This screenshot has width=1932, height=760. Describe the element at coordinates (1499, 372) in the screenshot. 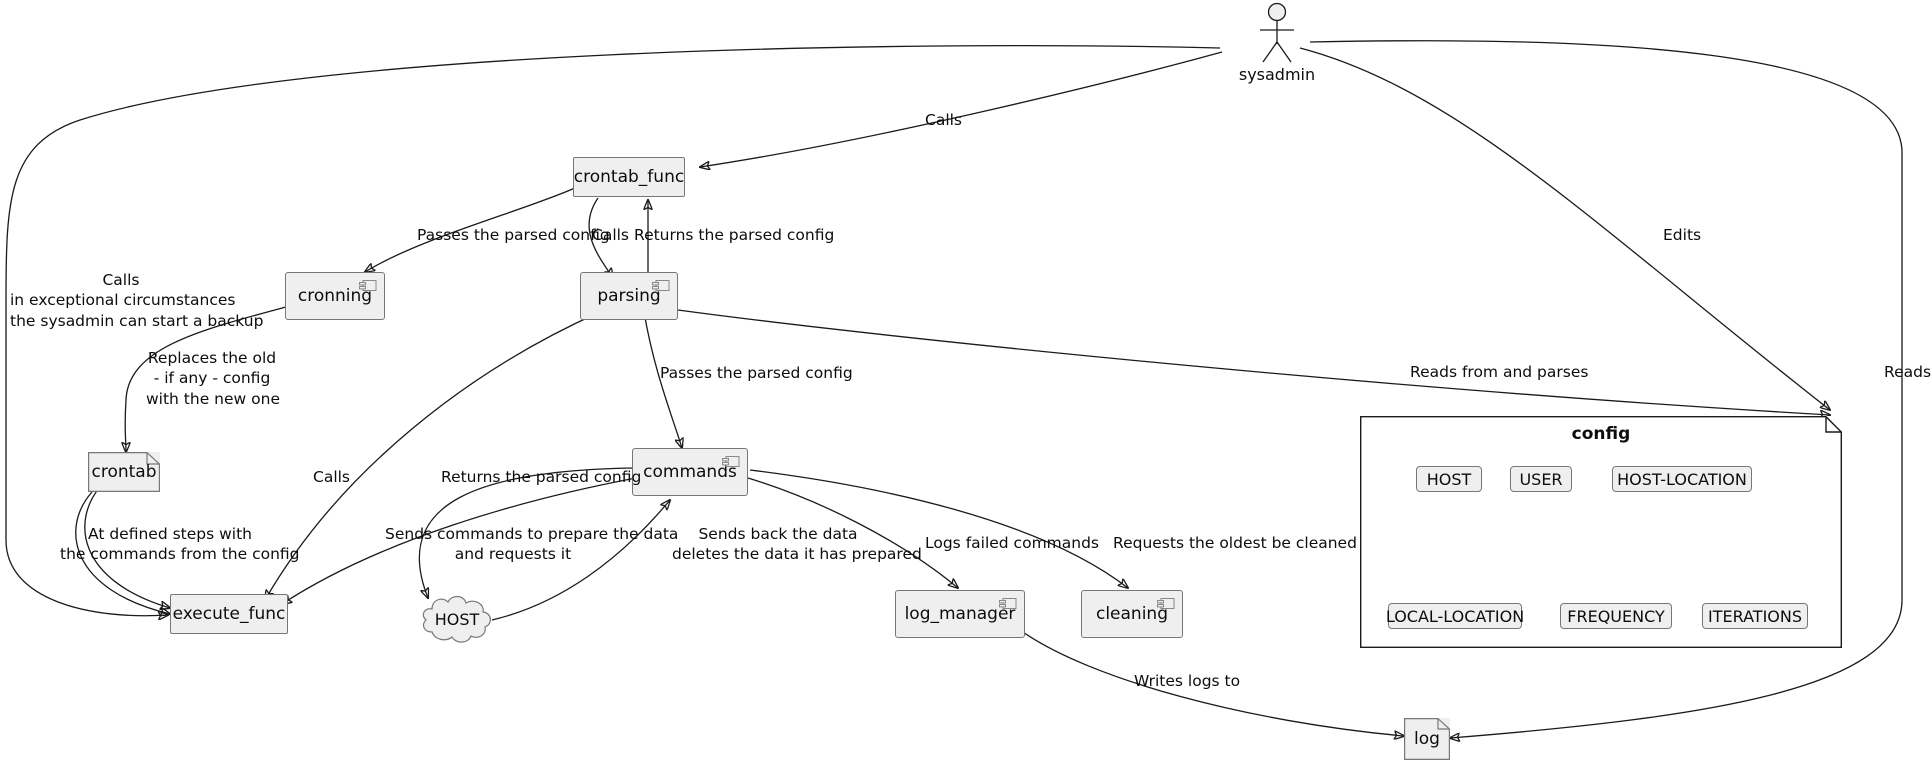

I see `edge-label-reads-from-and-parses: Reads from and parses` at that location.